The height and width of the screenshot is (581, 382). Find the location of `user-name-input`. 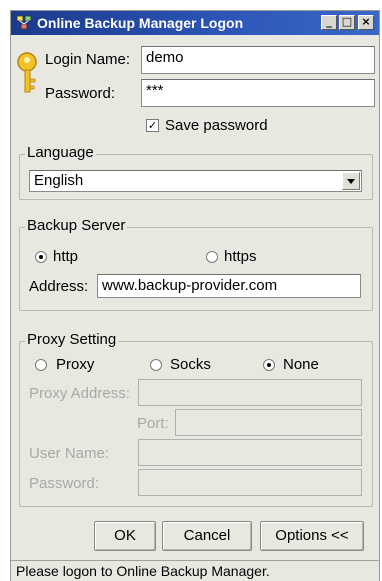

user-name-input is located at coordinates (250, 452).